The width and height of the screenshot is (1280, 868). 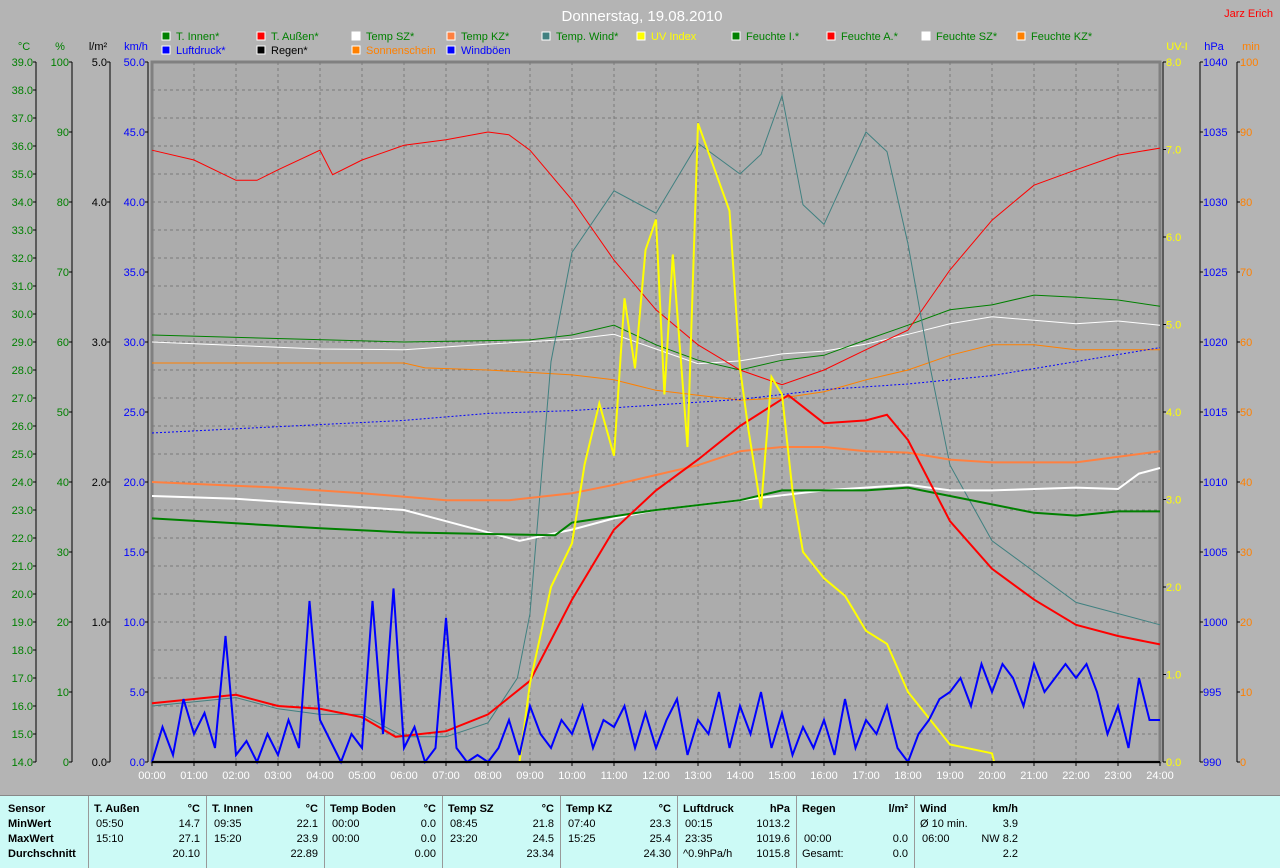 What do you see at coordinates (572, 776) in the screenshot?
I see `x-tick-label: 10:00` at bounding box center [572, 776].